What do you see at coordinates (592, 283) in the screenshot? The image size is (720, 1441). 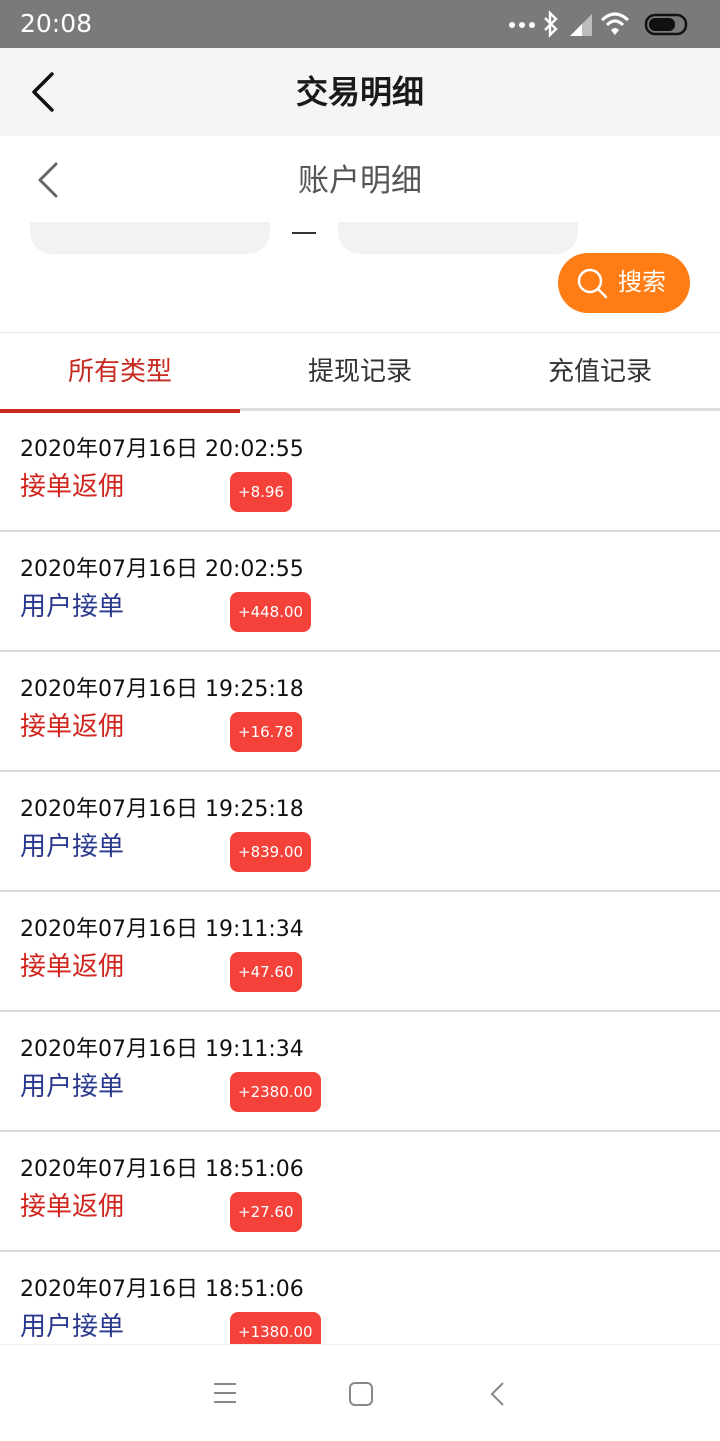 I see `search-icon` at bounding box center [592, 283].